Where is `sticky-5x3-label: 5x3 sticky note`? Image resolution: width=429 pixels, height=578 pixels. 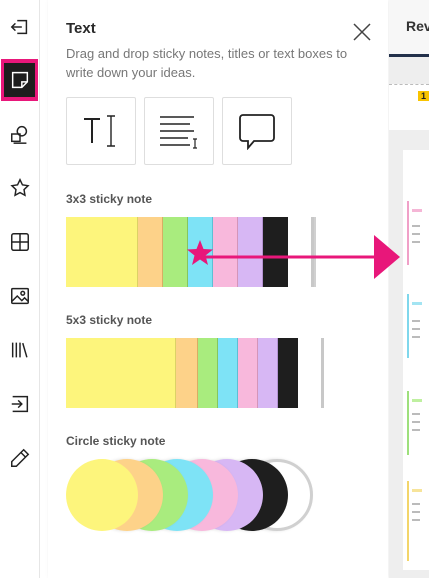 sticky-5x3-label: 5x3 sticky note is located at coordinates (109, 320).